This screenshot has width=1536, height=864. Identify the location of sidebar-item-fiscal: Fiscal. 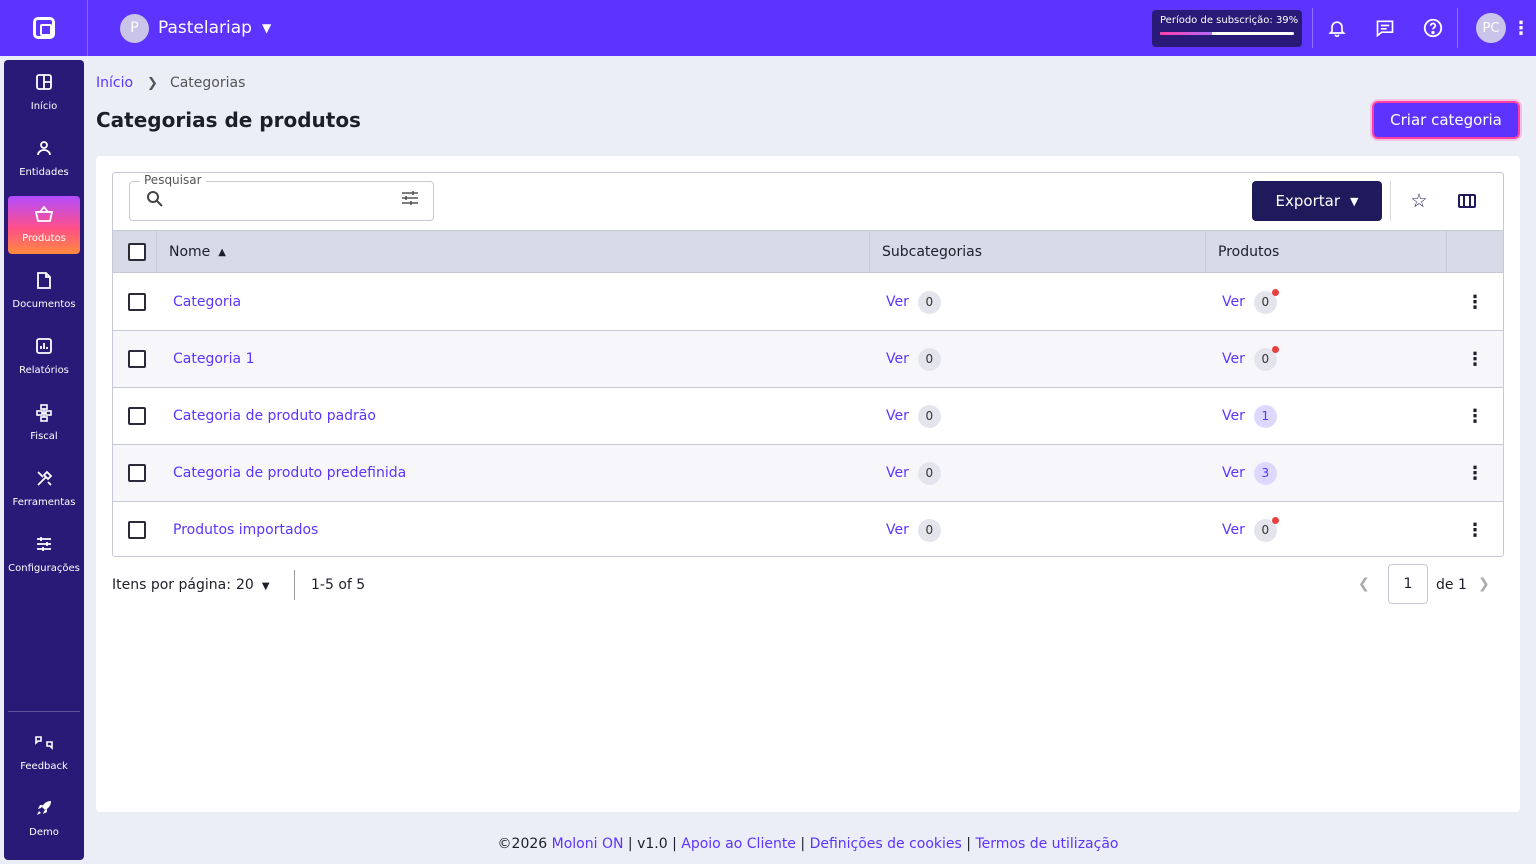
(44, 423).